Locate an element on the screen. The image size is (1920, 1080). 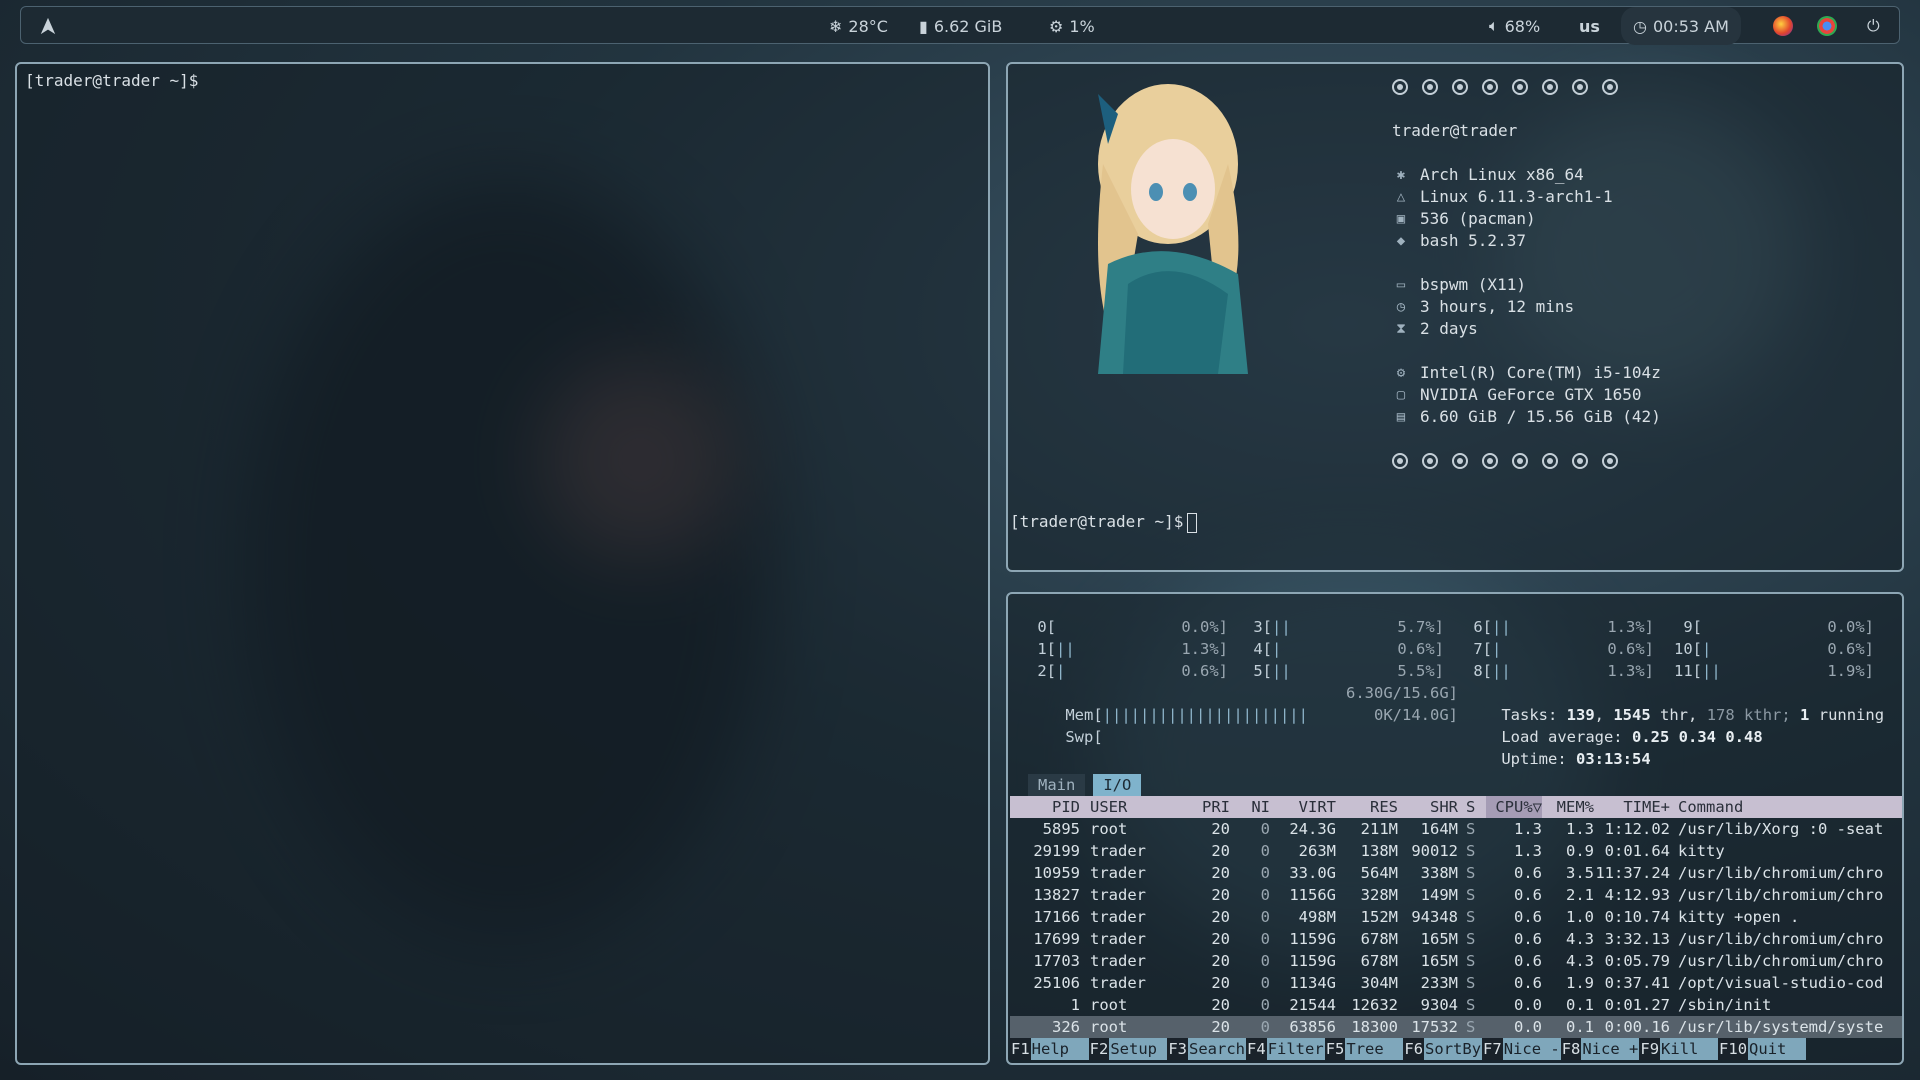
cpu-indicator: ⚙ 1% is located at coordinates (1072, 26).